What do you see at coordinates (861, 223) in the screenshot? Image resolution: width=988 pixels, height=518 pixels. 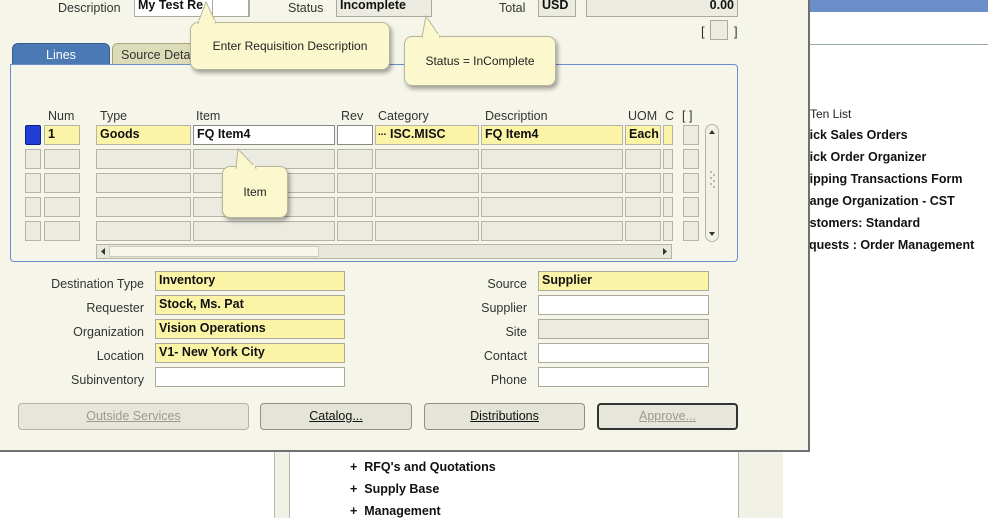 I see `top-ten-item: ustomers: Standard` at bounding box center [861, 223].